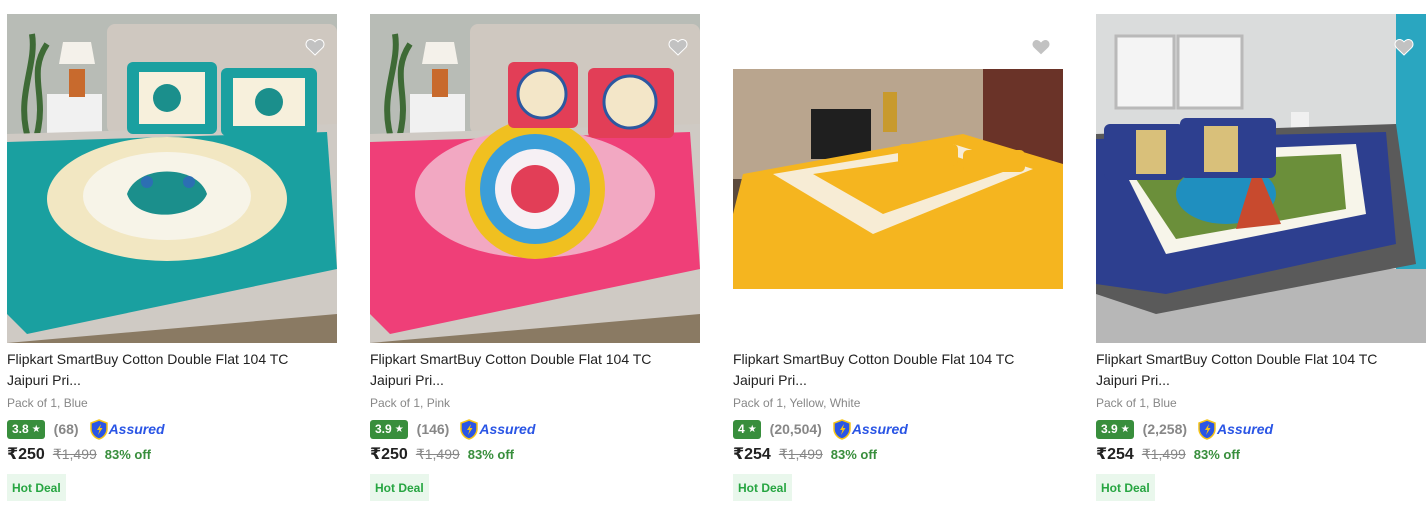 Image resolution: width=1427 pixels, height=528 pixels. I want to click on rating-row: 3.9 ★ (146) Assured, so click(452, 429).